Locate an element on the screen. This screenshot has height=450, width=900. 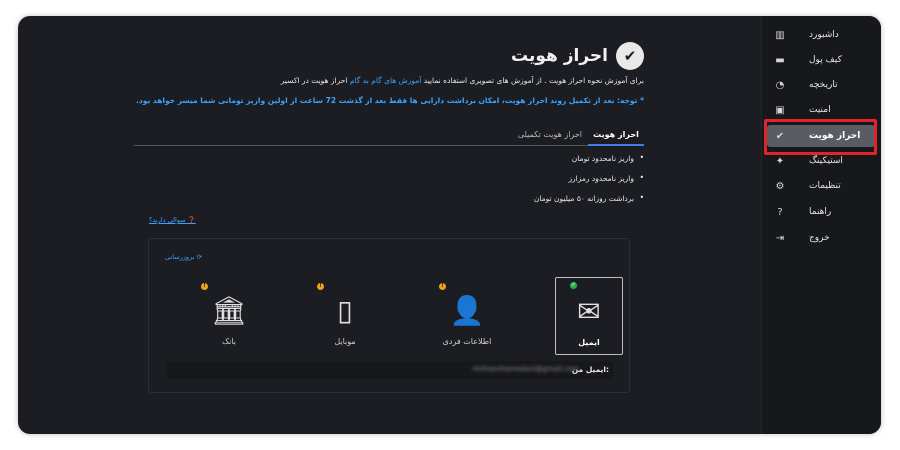
page-title: احراز هویت is located at coordinates (559, 56).